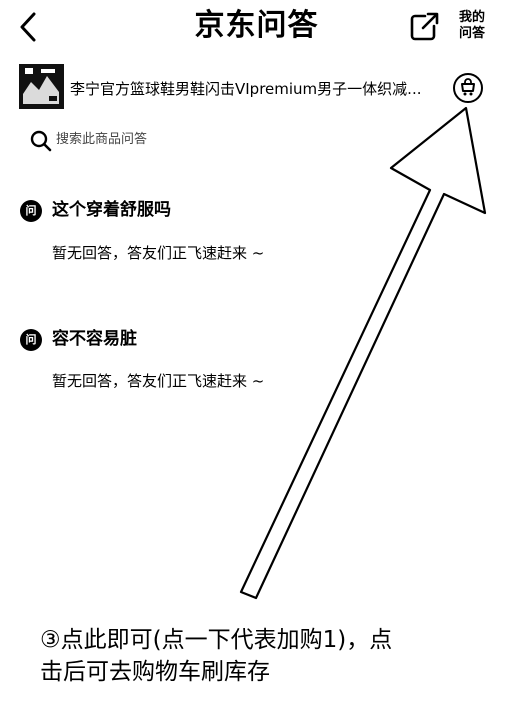 Image resolution: width=513 pixels, height=722 pixels. Describe the element at coordinates (424, 26) in the screenshot. I see `share-icon` at that location.